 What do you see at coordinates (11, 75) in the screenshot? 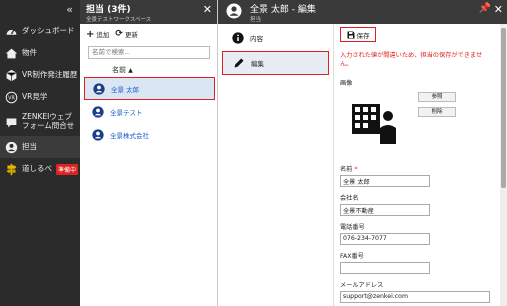
I see `vr-headset-icon` at bounding box center [11, 75].